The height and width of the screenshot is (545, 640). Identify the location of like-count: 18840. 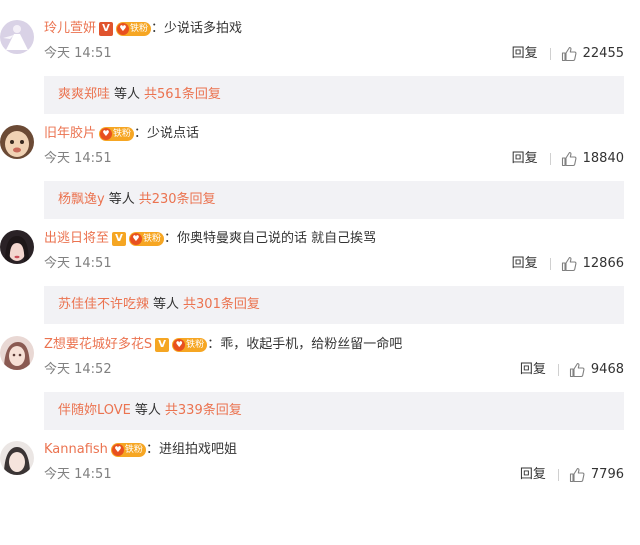
(603, 158).